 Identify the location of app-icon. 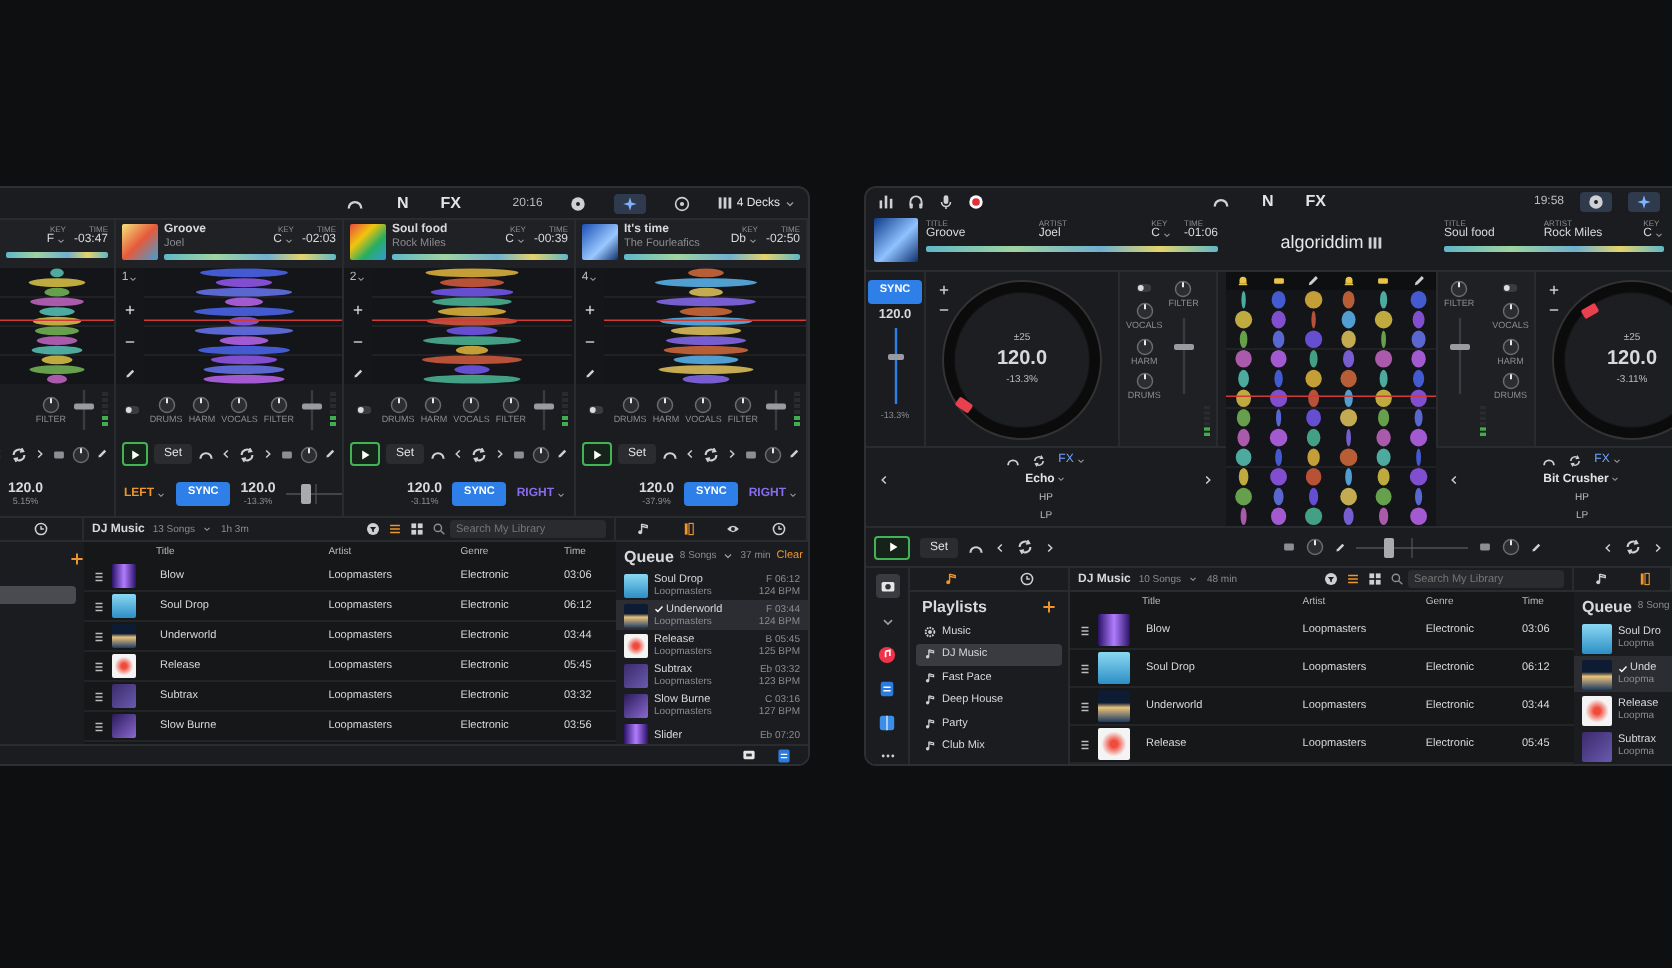
(887, 723).